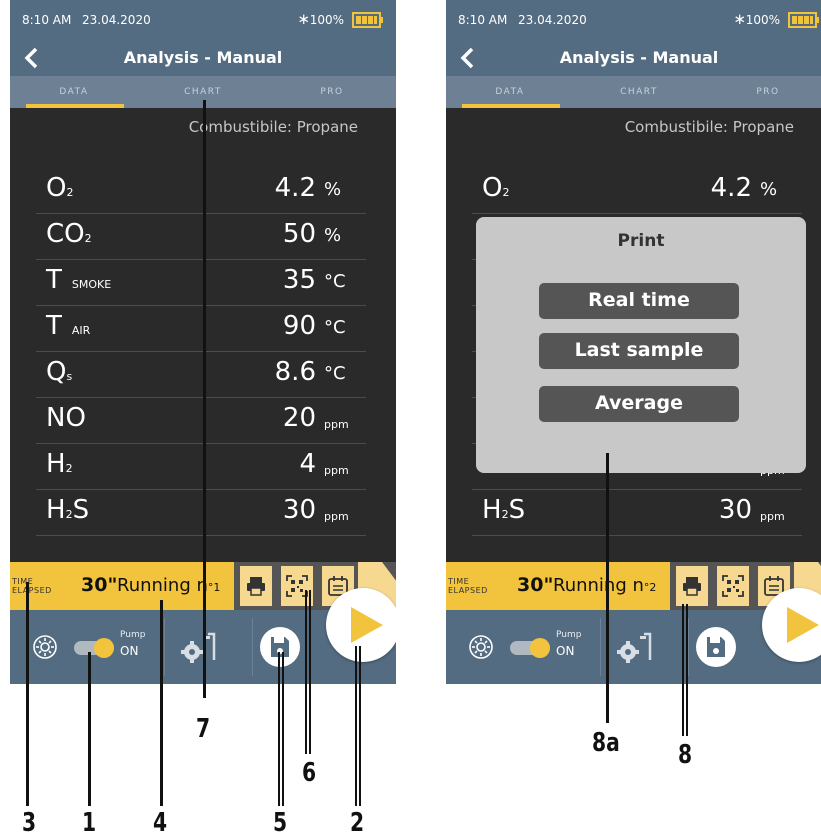 Image resolution: width=821 pixels, height=839 pixels. Describe the element at coordinates (99, 585) in the screenshot. I see `elapsed-time: 30"` at that location.